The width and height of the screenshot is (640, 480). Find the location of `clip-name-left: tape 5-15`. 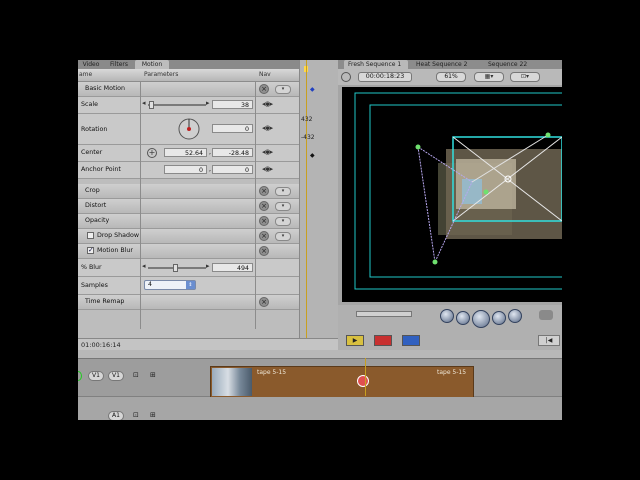

clip-name-left: tape 5-15 is located at coordinates (272, 372).